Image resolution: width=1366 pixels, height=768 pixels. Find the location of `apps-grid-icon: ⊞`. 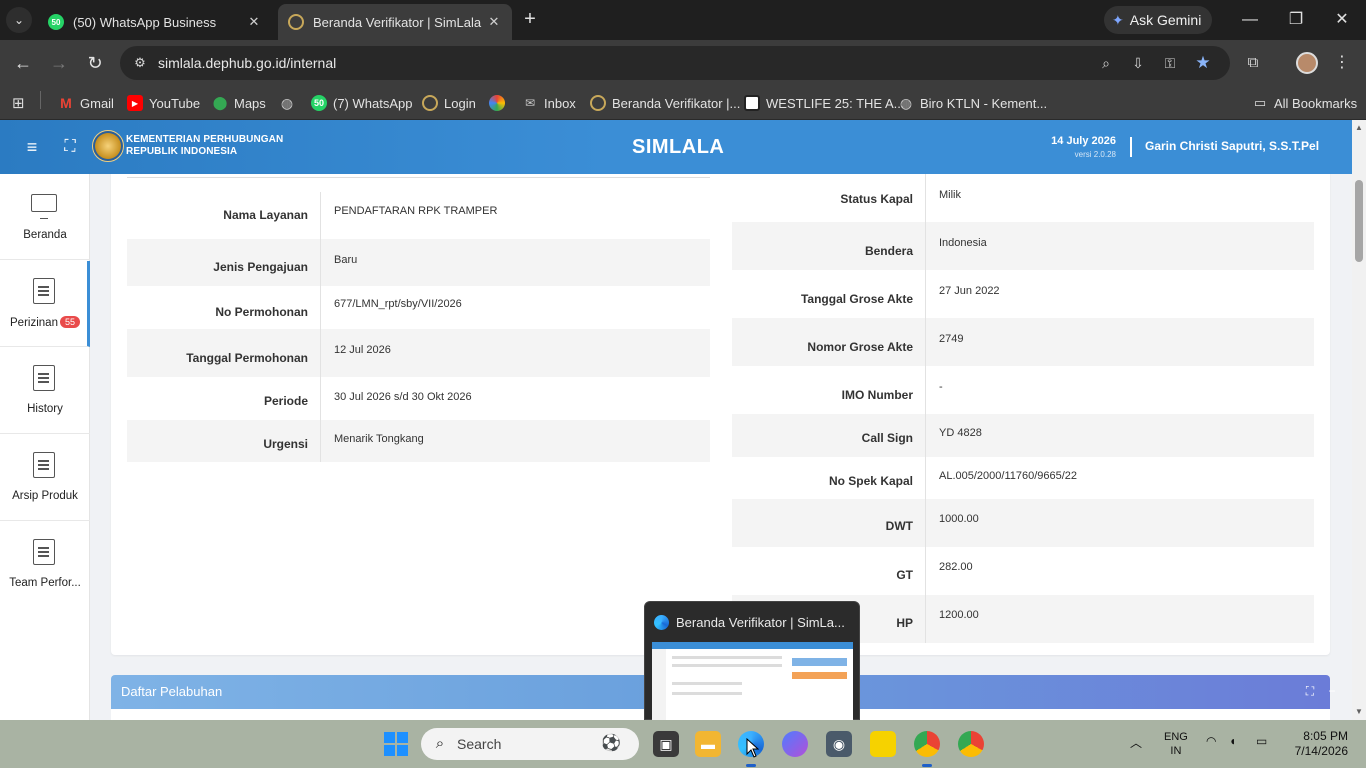

apps-grid-icon: ⊞ is located at coordinates (18, 103).